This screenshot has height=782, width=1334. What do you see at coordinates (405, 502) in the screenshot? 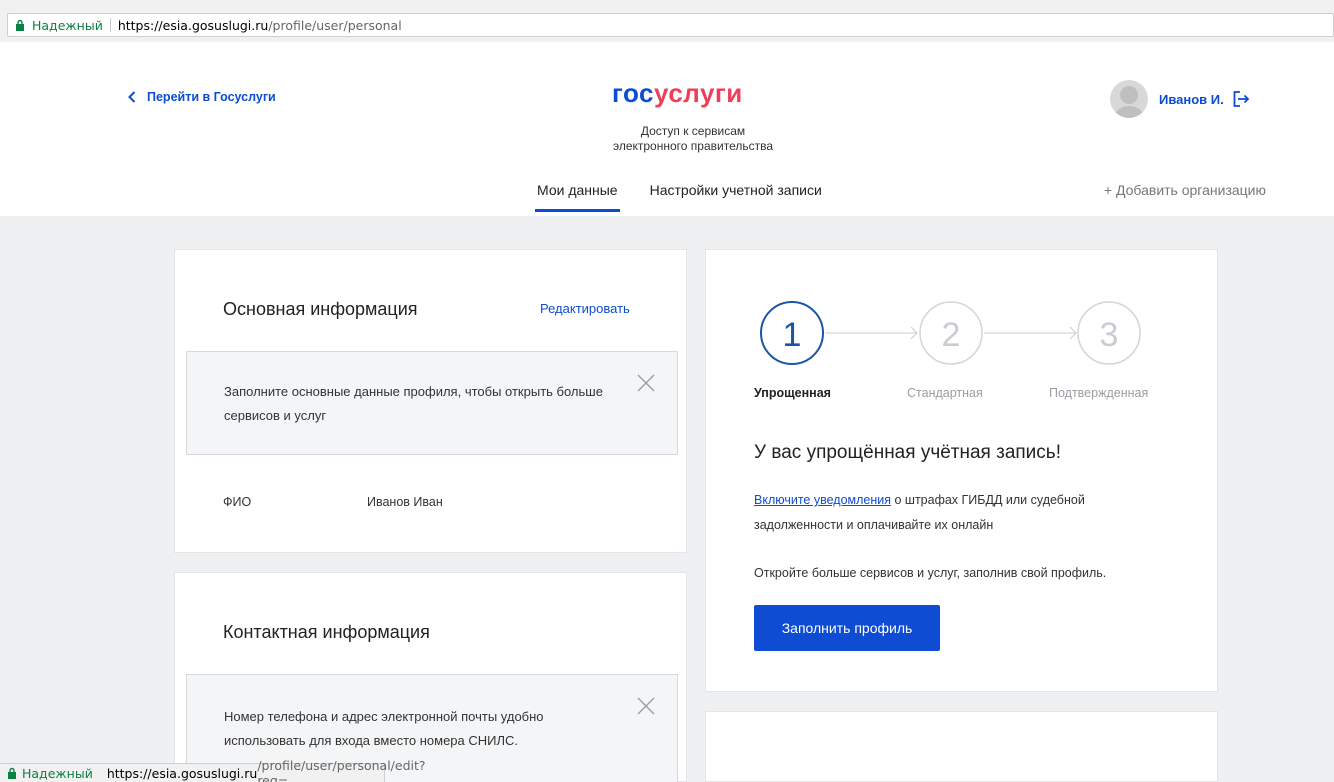
I see `fio-value: Иванов Иван` at bounding box center [405, 502].